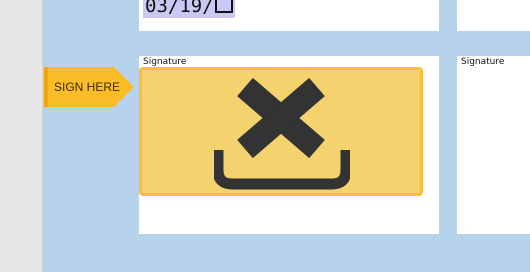 The width and height of the screenshot is (530, 272). I want to click on page-right, so click(493, 145).